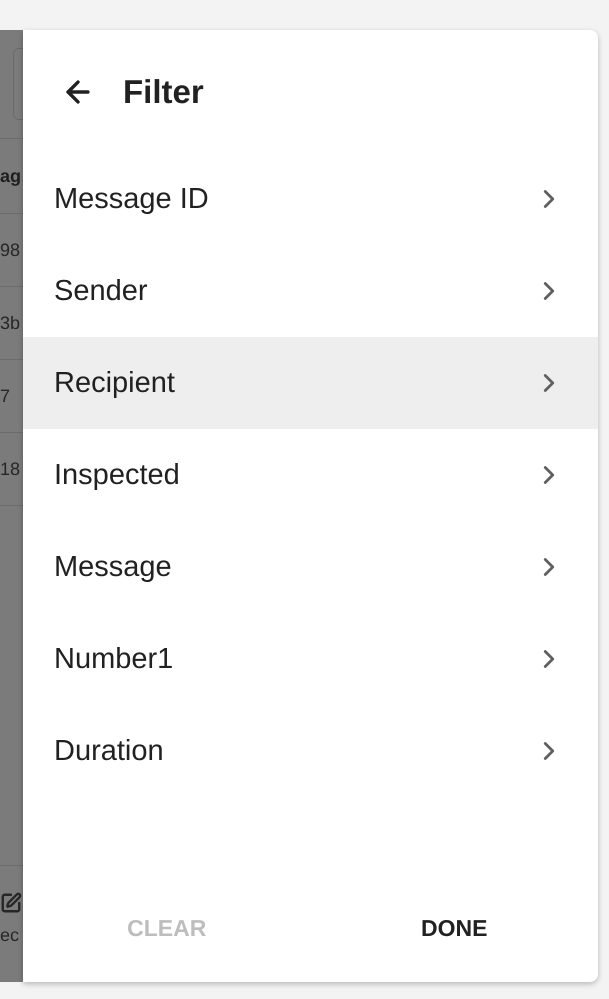 The image size is (609, 999). I want to click on filter-option: Inspected, so click(310, 475).